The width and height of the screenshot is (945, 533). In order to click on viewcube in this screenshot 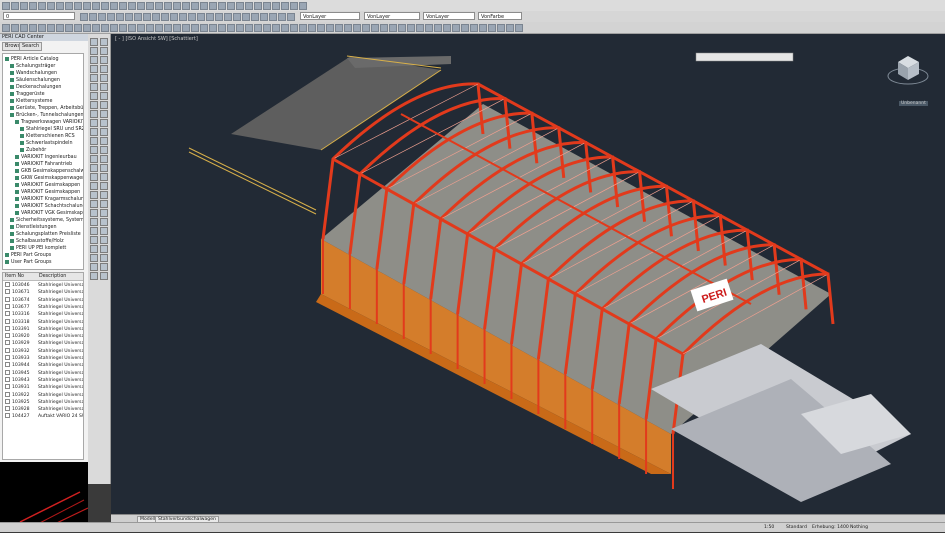, I will do `click(908, 70)`.